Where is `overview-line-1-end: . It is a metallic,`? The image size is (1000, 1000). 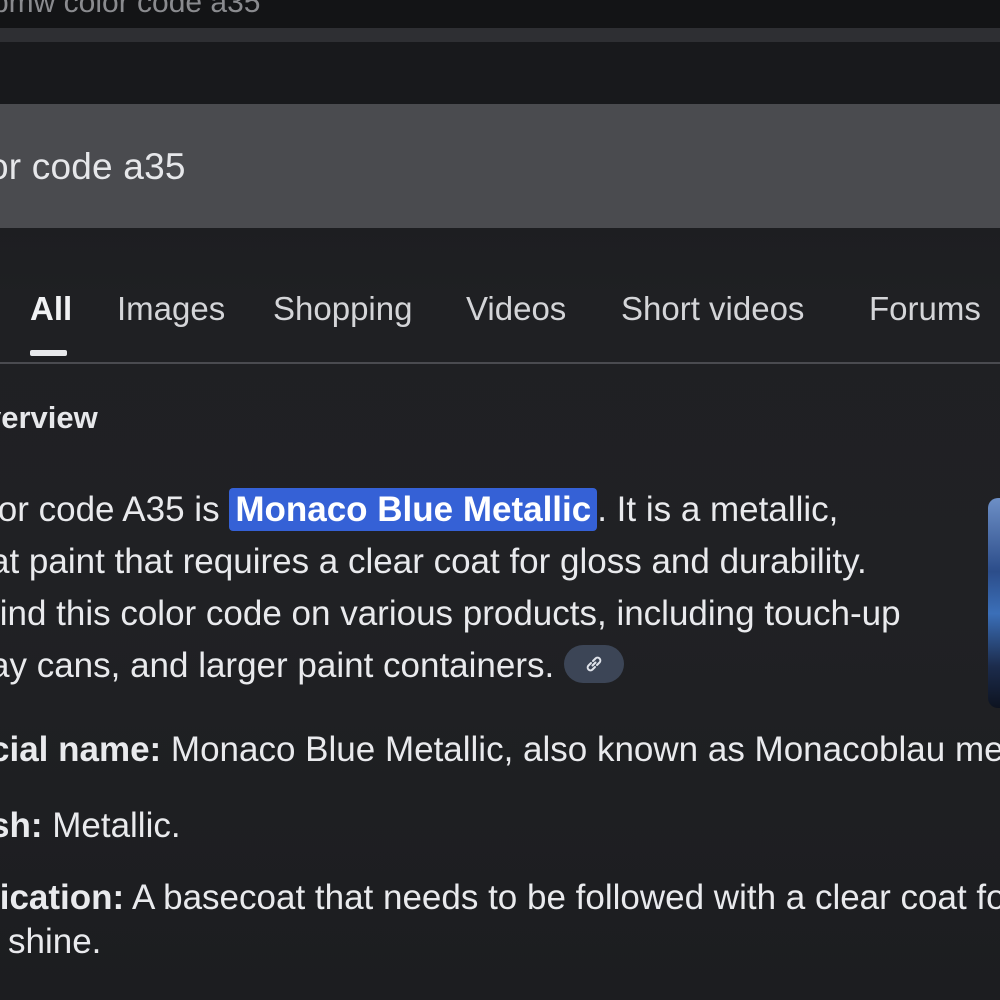
overview-line-1-end: . It is a metallic, is located at coordinates (718, 509).